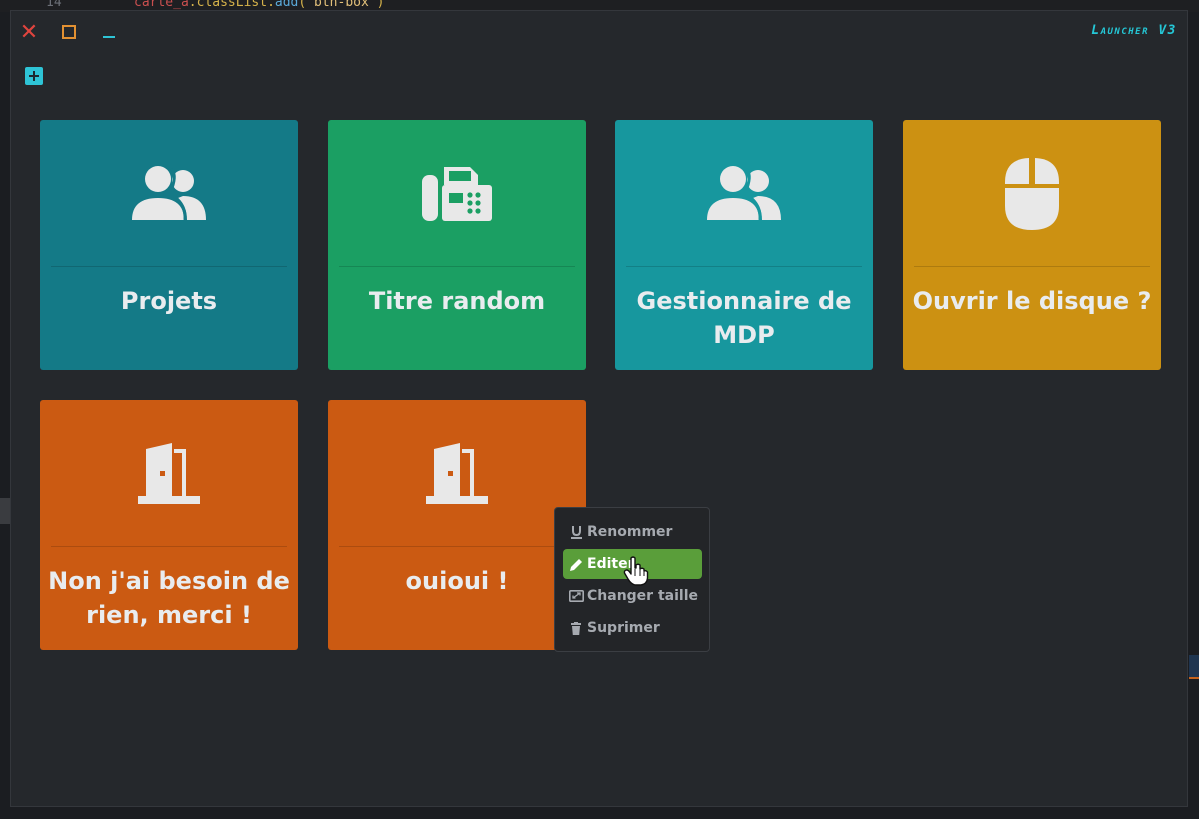 The image size is (1199, 819). I want to click on code-line: carte_a.classList.add('btn-box'), so click(259, 4).